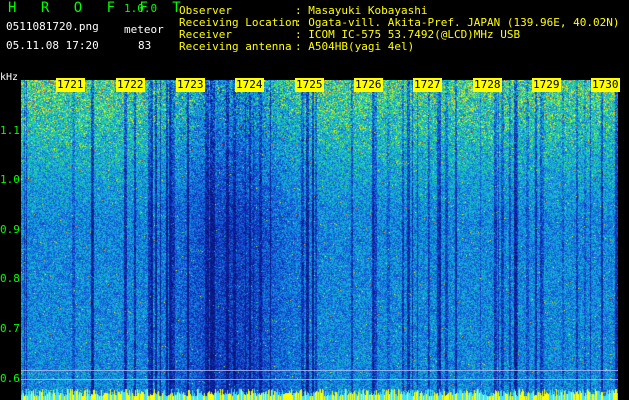 Image resolution: width=629 pixels, height=400 pixels. What do you see at coordinates (309, 85) in the screenshot?
I see `time-tick-label: 1725` at bounding box center [309, 85].